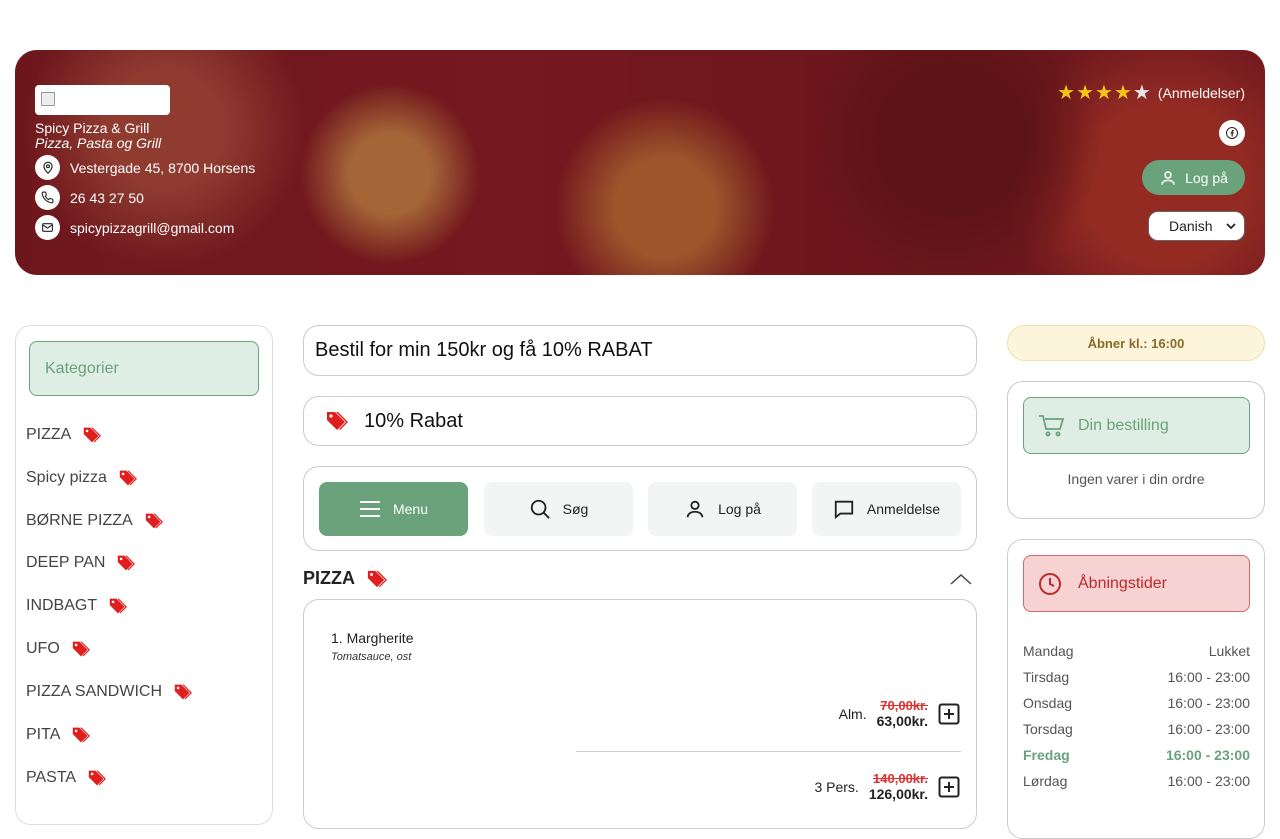  Describe the element at coordinates (739, 509) in the screenshot. I see `login-label: Log på` at that location.